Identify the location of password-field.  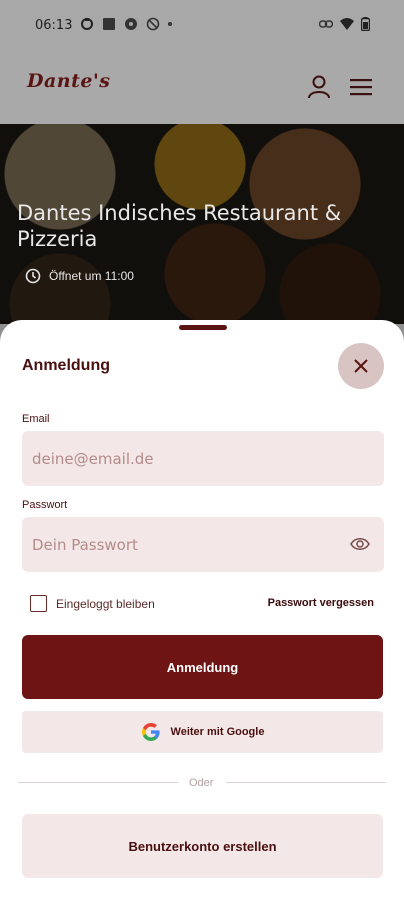
(203, 544).